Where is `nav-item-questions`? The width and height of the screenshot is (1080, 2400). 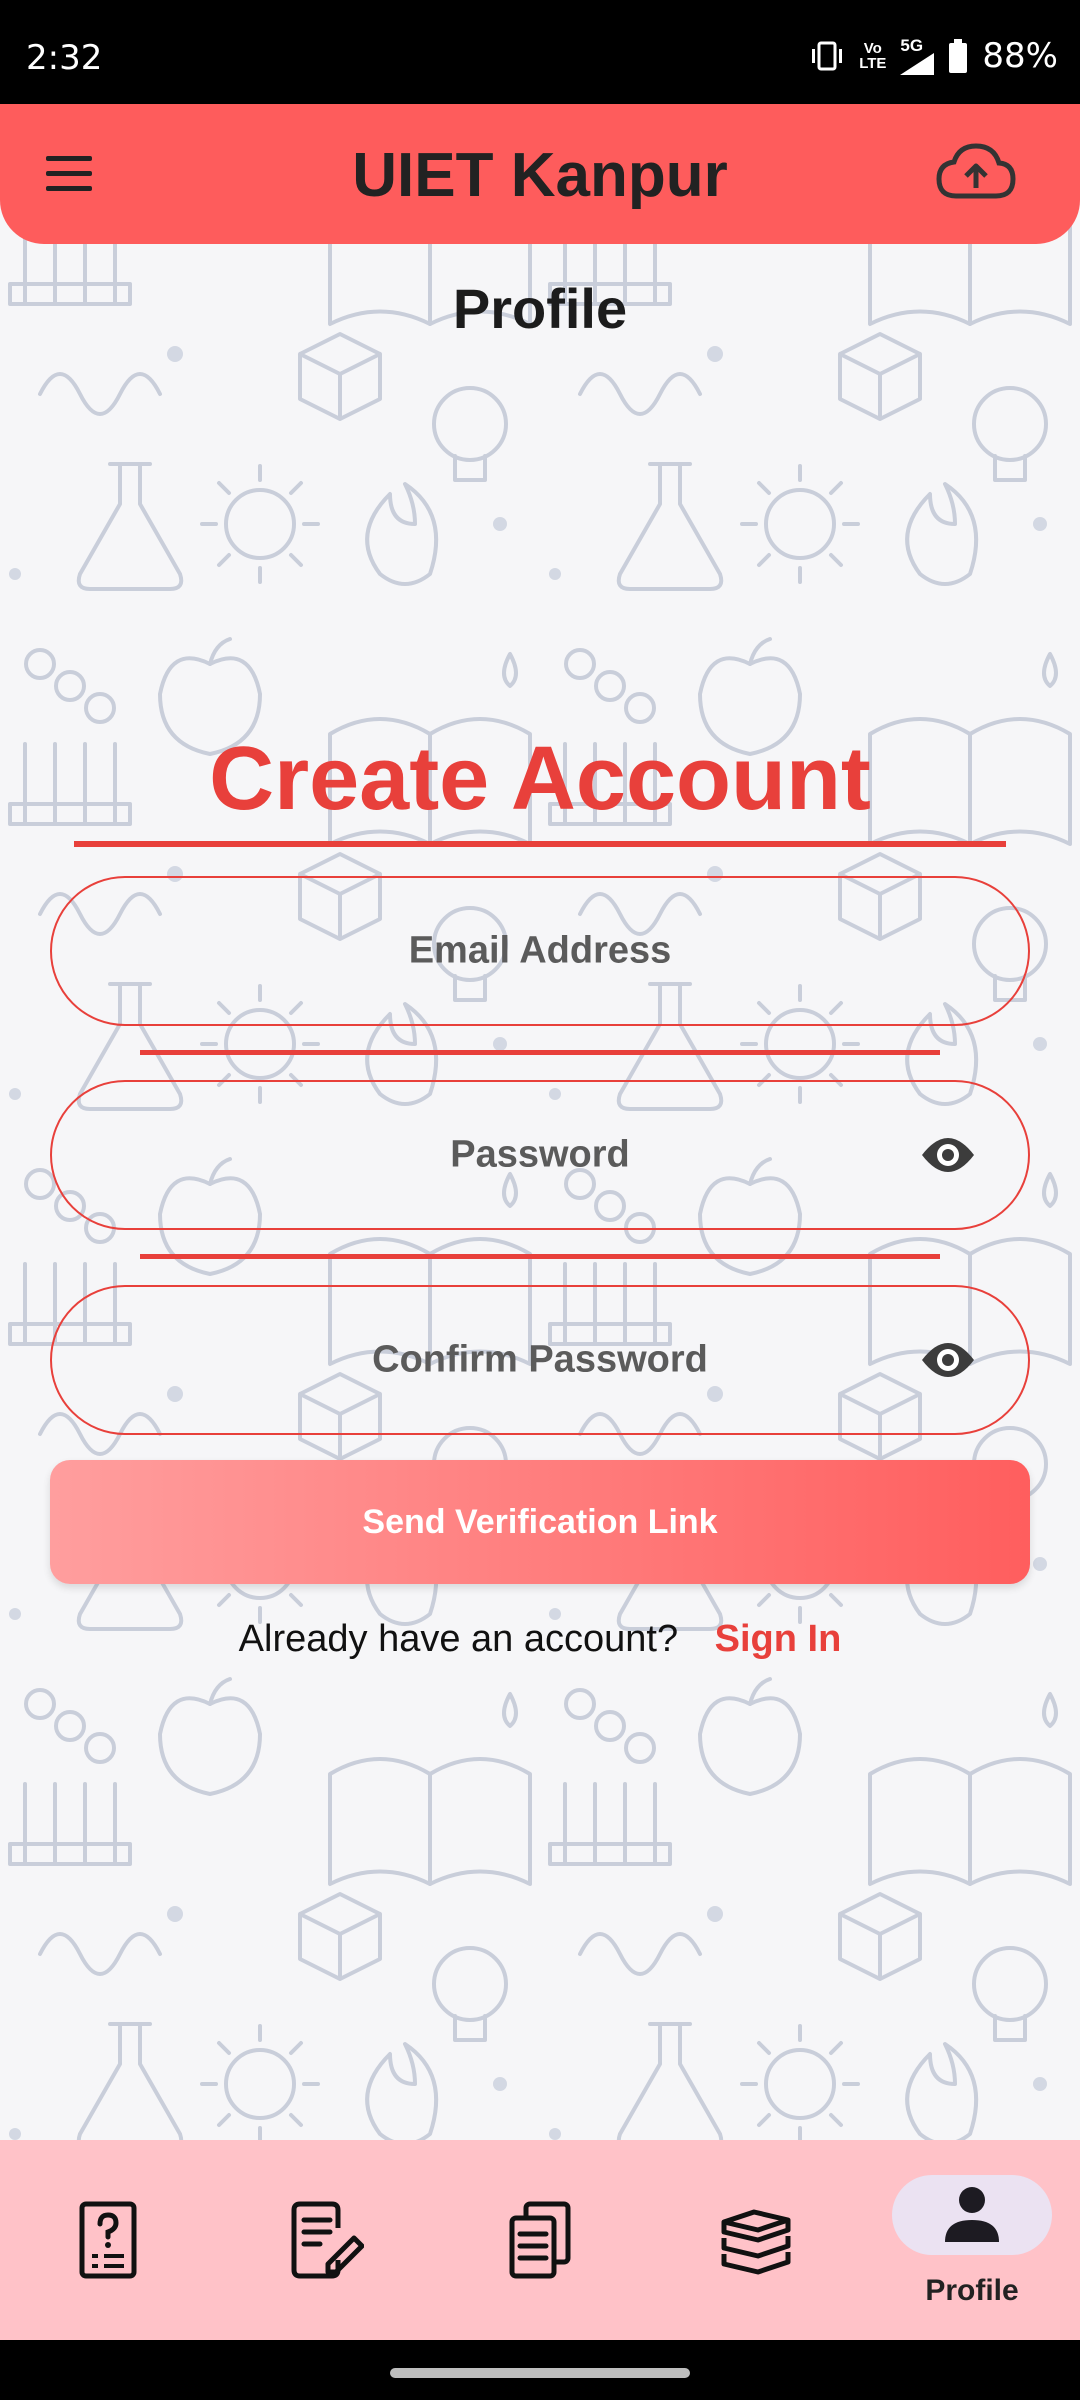 nav-item-questions is located at coordinates (108, 2240).